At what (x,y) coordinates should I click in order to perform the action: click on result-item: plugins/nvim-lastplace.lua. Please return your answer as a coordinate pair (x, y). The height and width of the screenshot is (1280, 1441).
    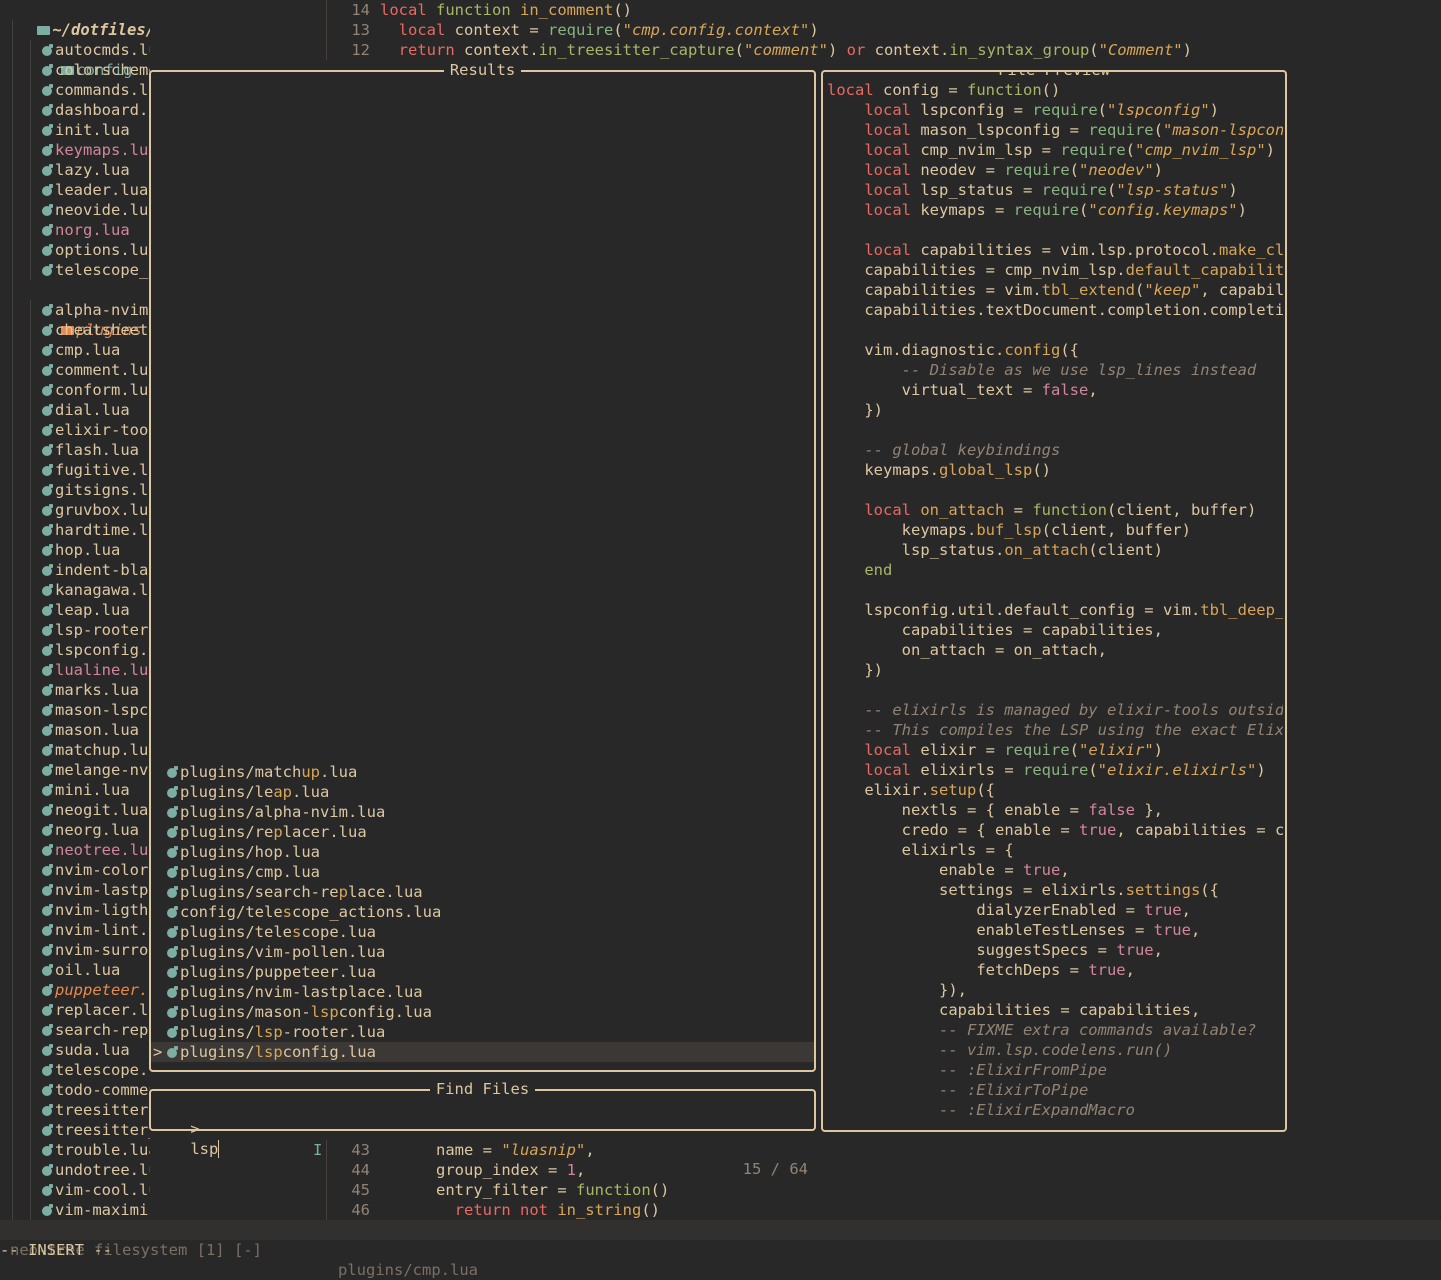
    Looking at the image, I should click on (482, 992).